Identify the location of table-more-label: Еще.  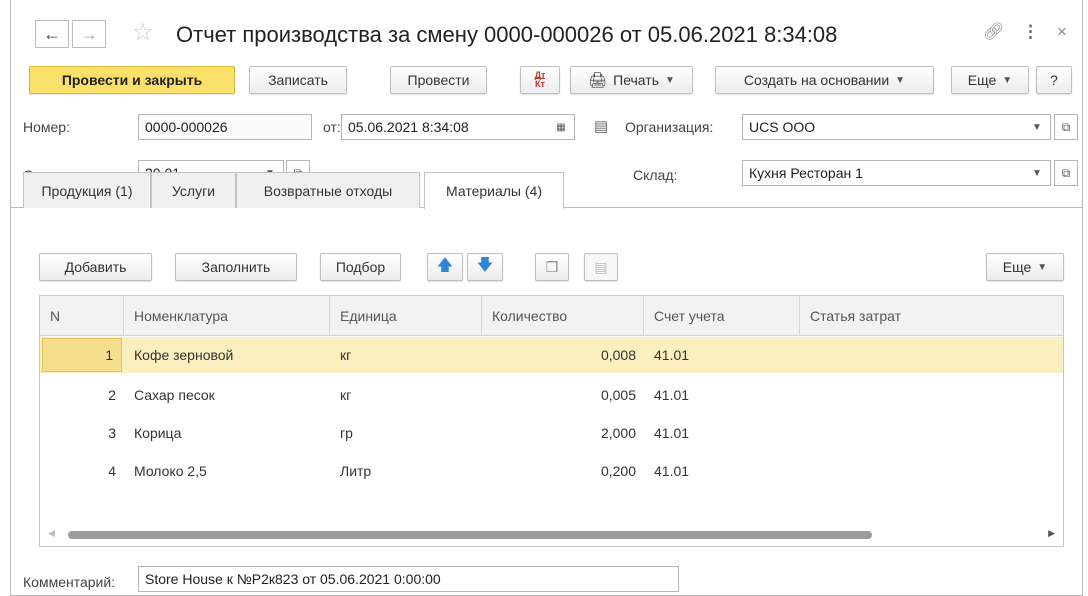
(1017, 267).